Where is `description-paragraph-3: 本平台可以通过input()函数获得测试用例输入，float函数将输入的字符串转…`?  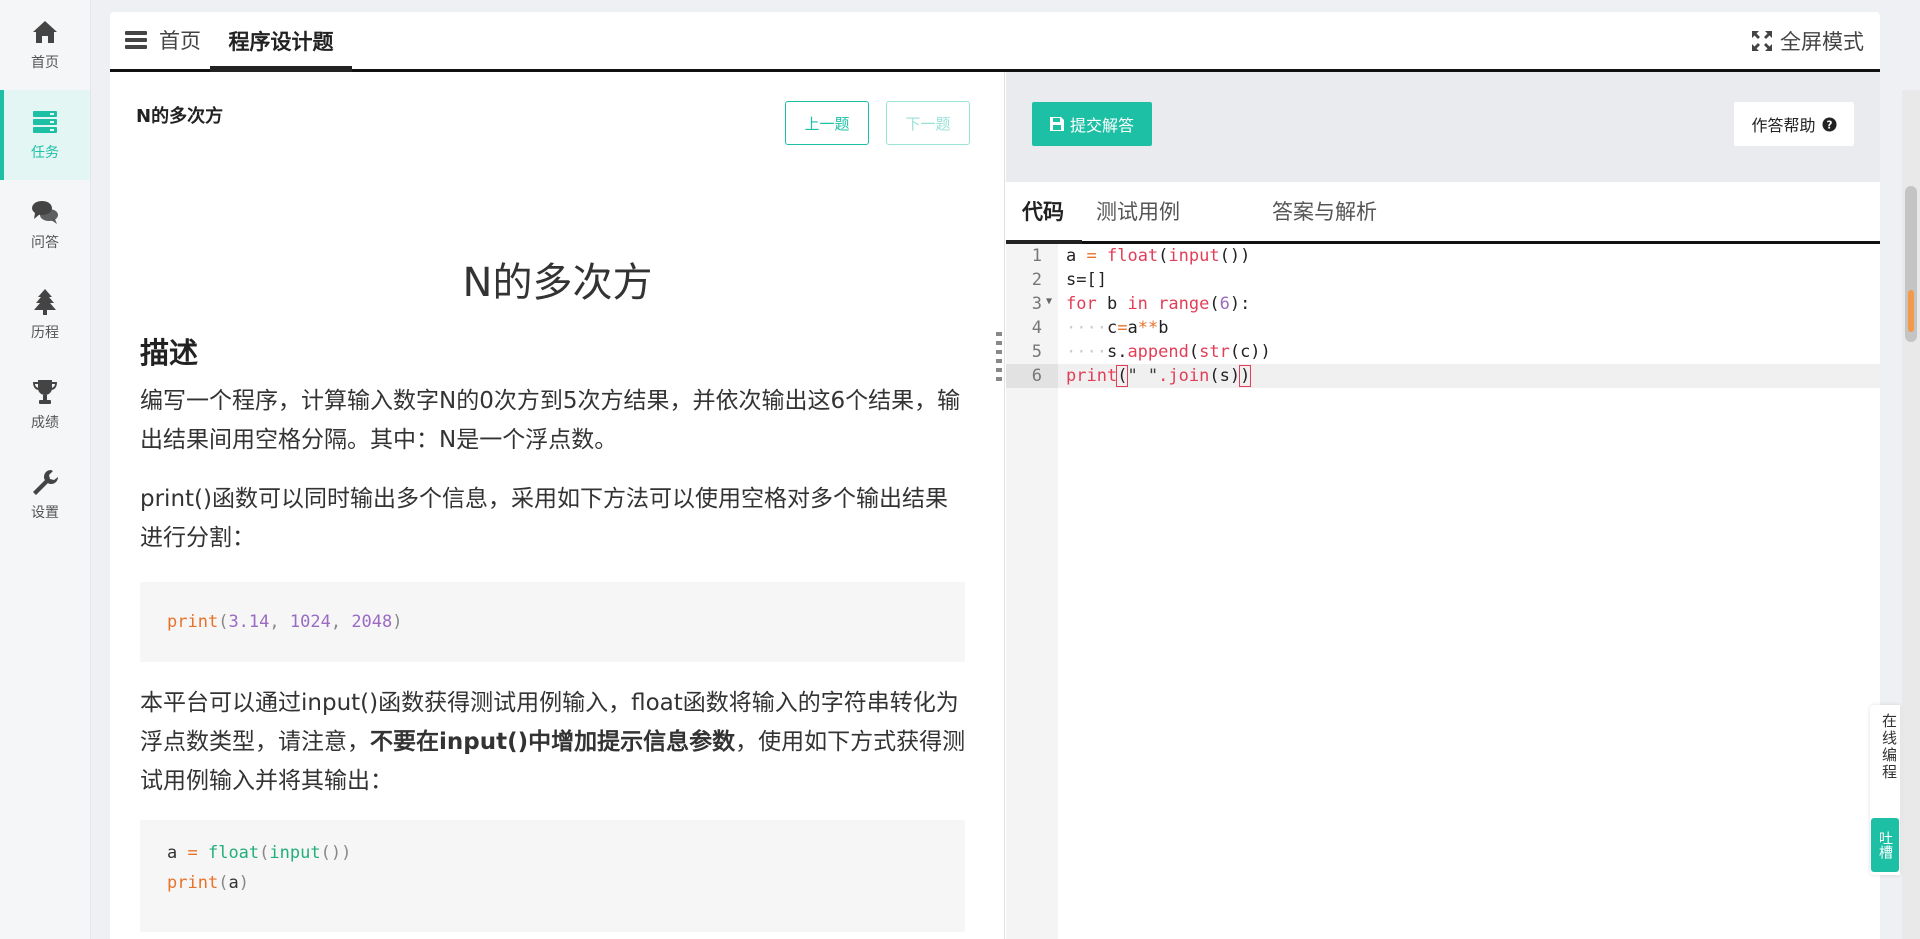
description-paragraph-3: 本平台可以通过input()函数获得测试用例输入，float函数将输入的字符串转… is located at coordinates (555, 742).